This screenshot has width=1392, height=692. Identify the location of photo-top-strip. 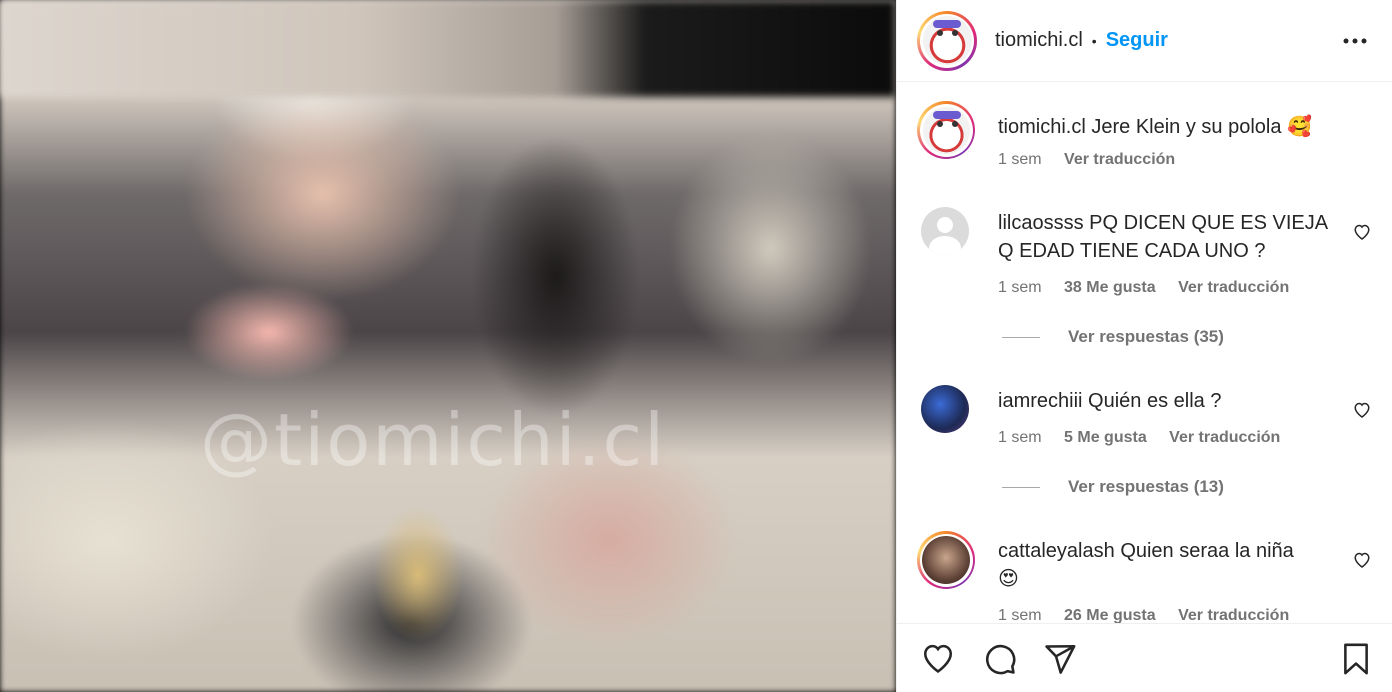
(448, 48).